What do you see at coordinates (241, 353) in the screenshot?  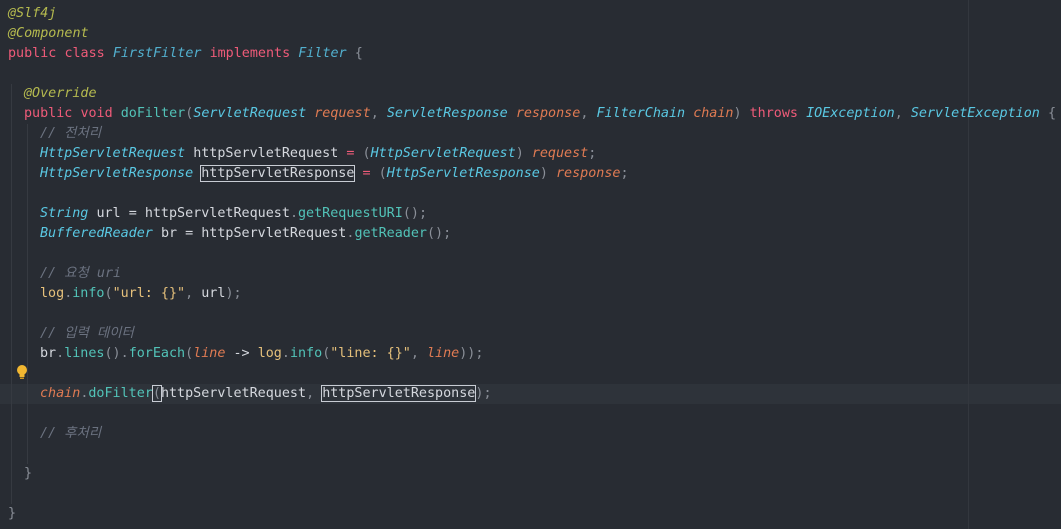 I see `arrow-operator: ->` at bounding box center [241, 353].